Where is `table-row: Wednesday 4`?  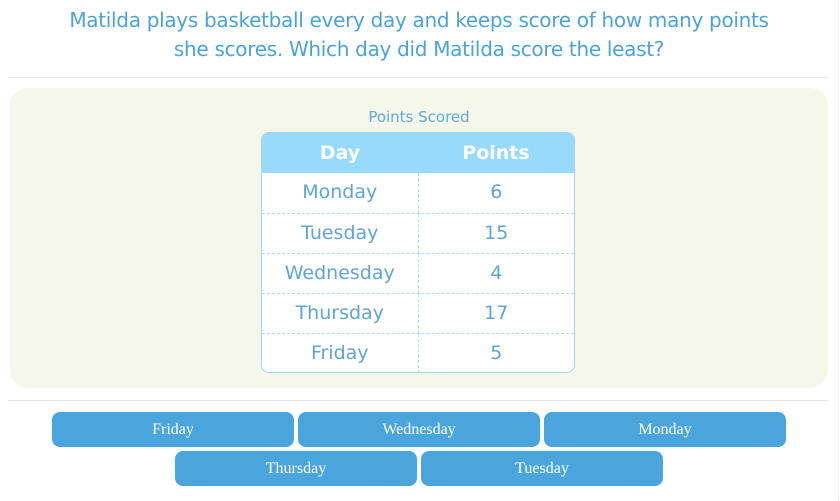 table-row: Wednesday 4 is located at coordinates (418, 273).